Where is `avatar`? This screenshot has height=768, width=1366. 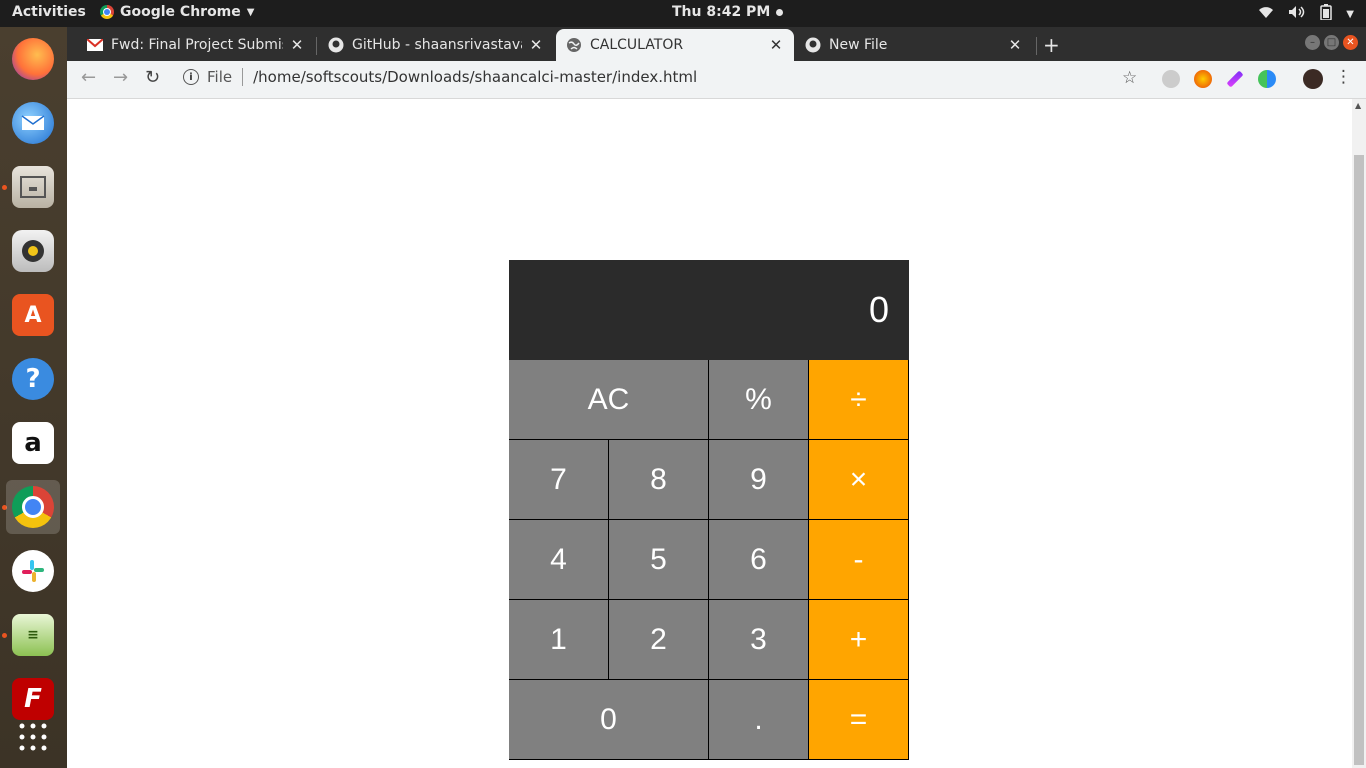 avatar is located at coordinates (1313, 79).